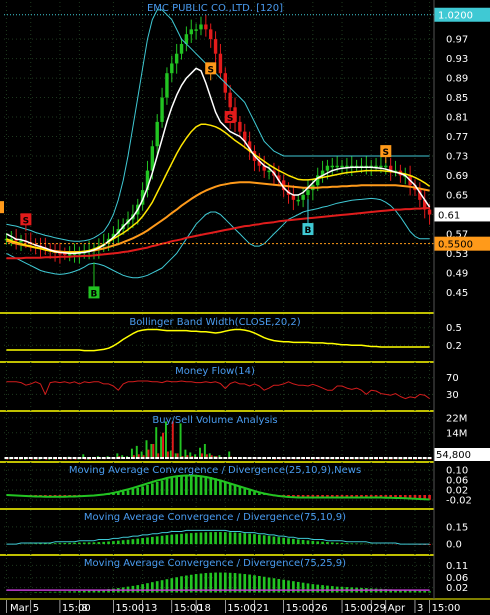 This screenshot has width=490, height=615. Describe the element at coordinates (308, 231) in the screenshot. I see `signal-label: B` at that location.